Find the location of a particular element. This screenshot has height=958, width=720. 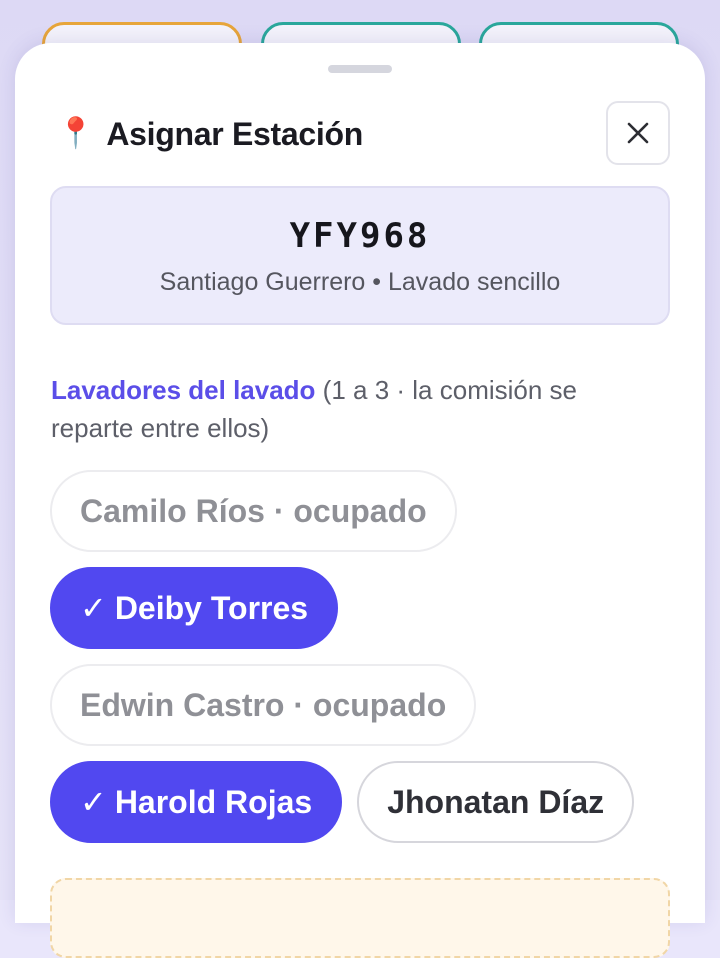

pin-icon: 📍 is located at coordinates (76, 133).